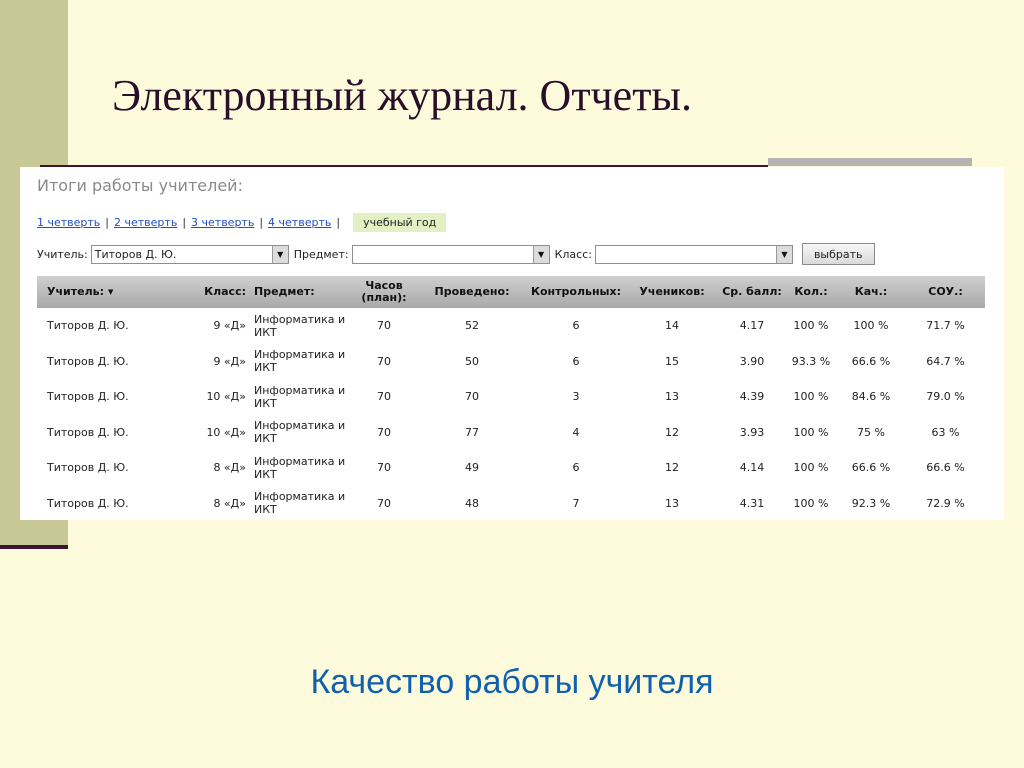  Describe the element at coordinates (384, 292) in the screenshot. I see `column-header-planned-hours: Часов (план):` at that location.